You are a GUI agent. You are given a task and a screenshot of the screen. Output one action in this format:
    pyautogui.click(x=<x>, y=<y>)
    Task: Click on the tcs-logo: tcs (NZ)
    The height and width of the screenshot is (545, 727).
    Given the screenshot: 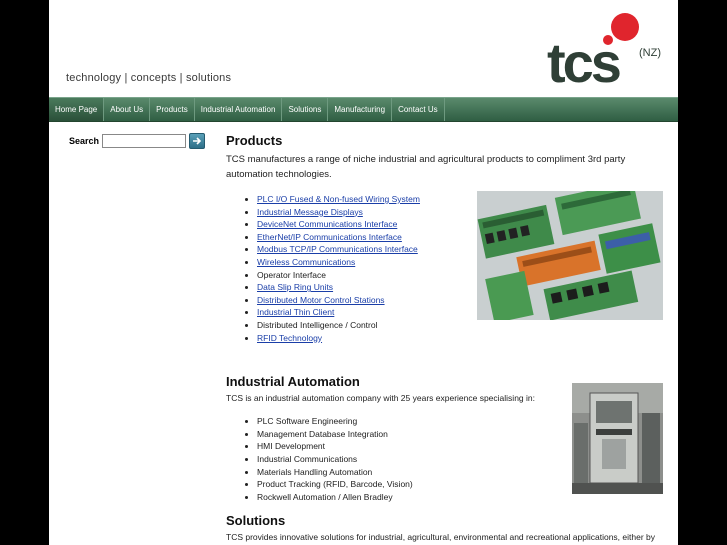 What is the action you would take?
    pyautogui.click(x=607, y=49)
    